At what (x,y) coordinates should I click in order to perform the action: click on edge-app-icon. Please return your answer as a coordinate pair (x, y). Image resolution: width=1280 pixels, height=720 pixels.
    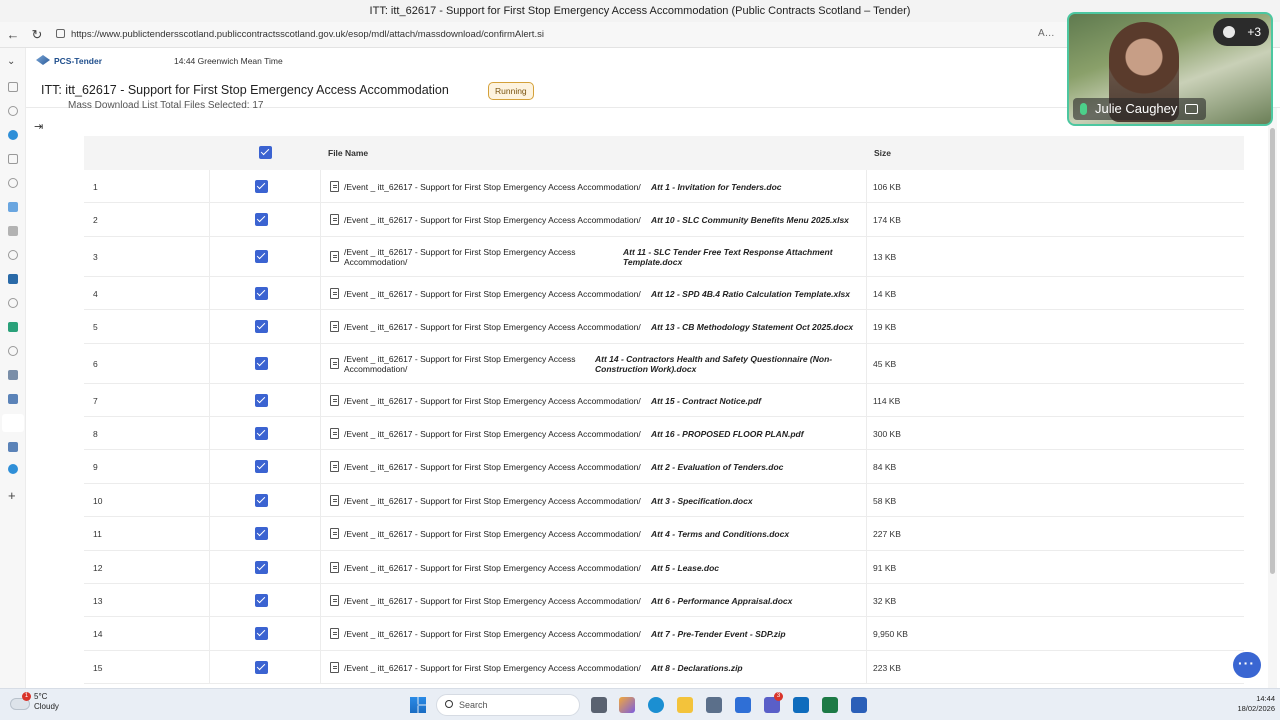
    Looking at the image, I should click on (13, 135).